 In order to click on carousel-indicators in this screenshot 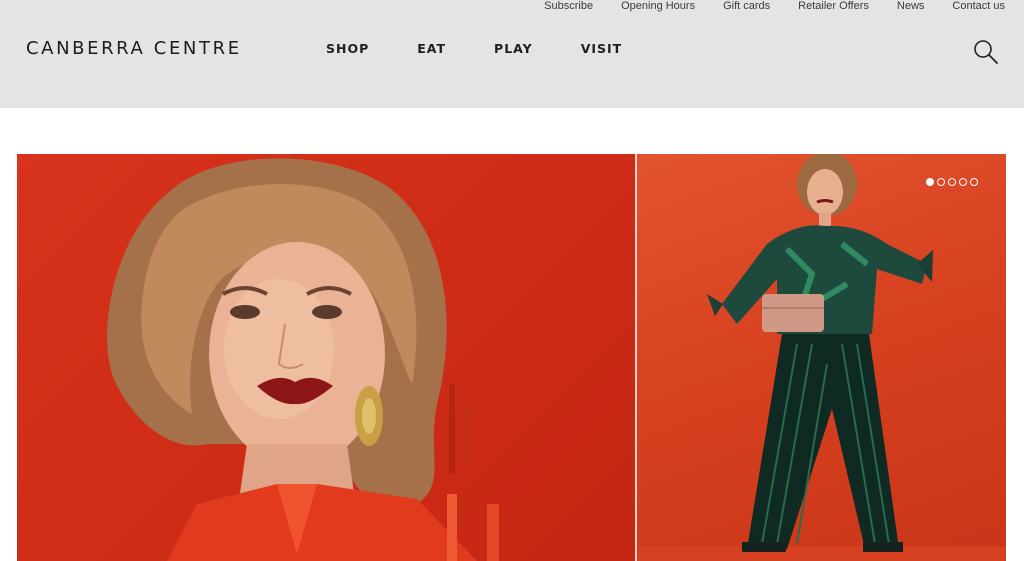, I will do `click(950, 182)`.